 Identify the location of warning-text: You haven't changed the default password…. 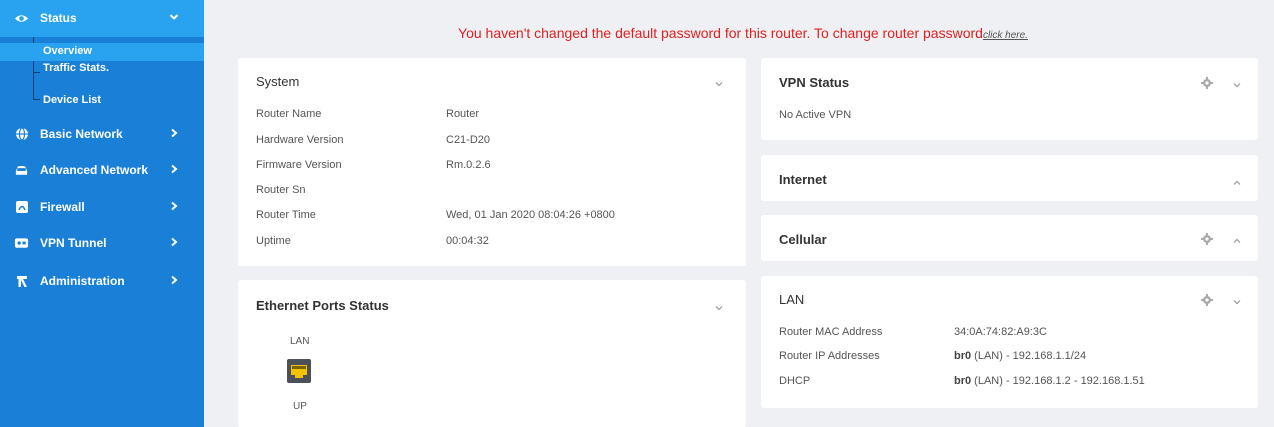
(720, 33).